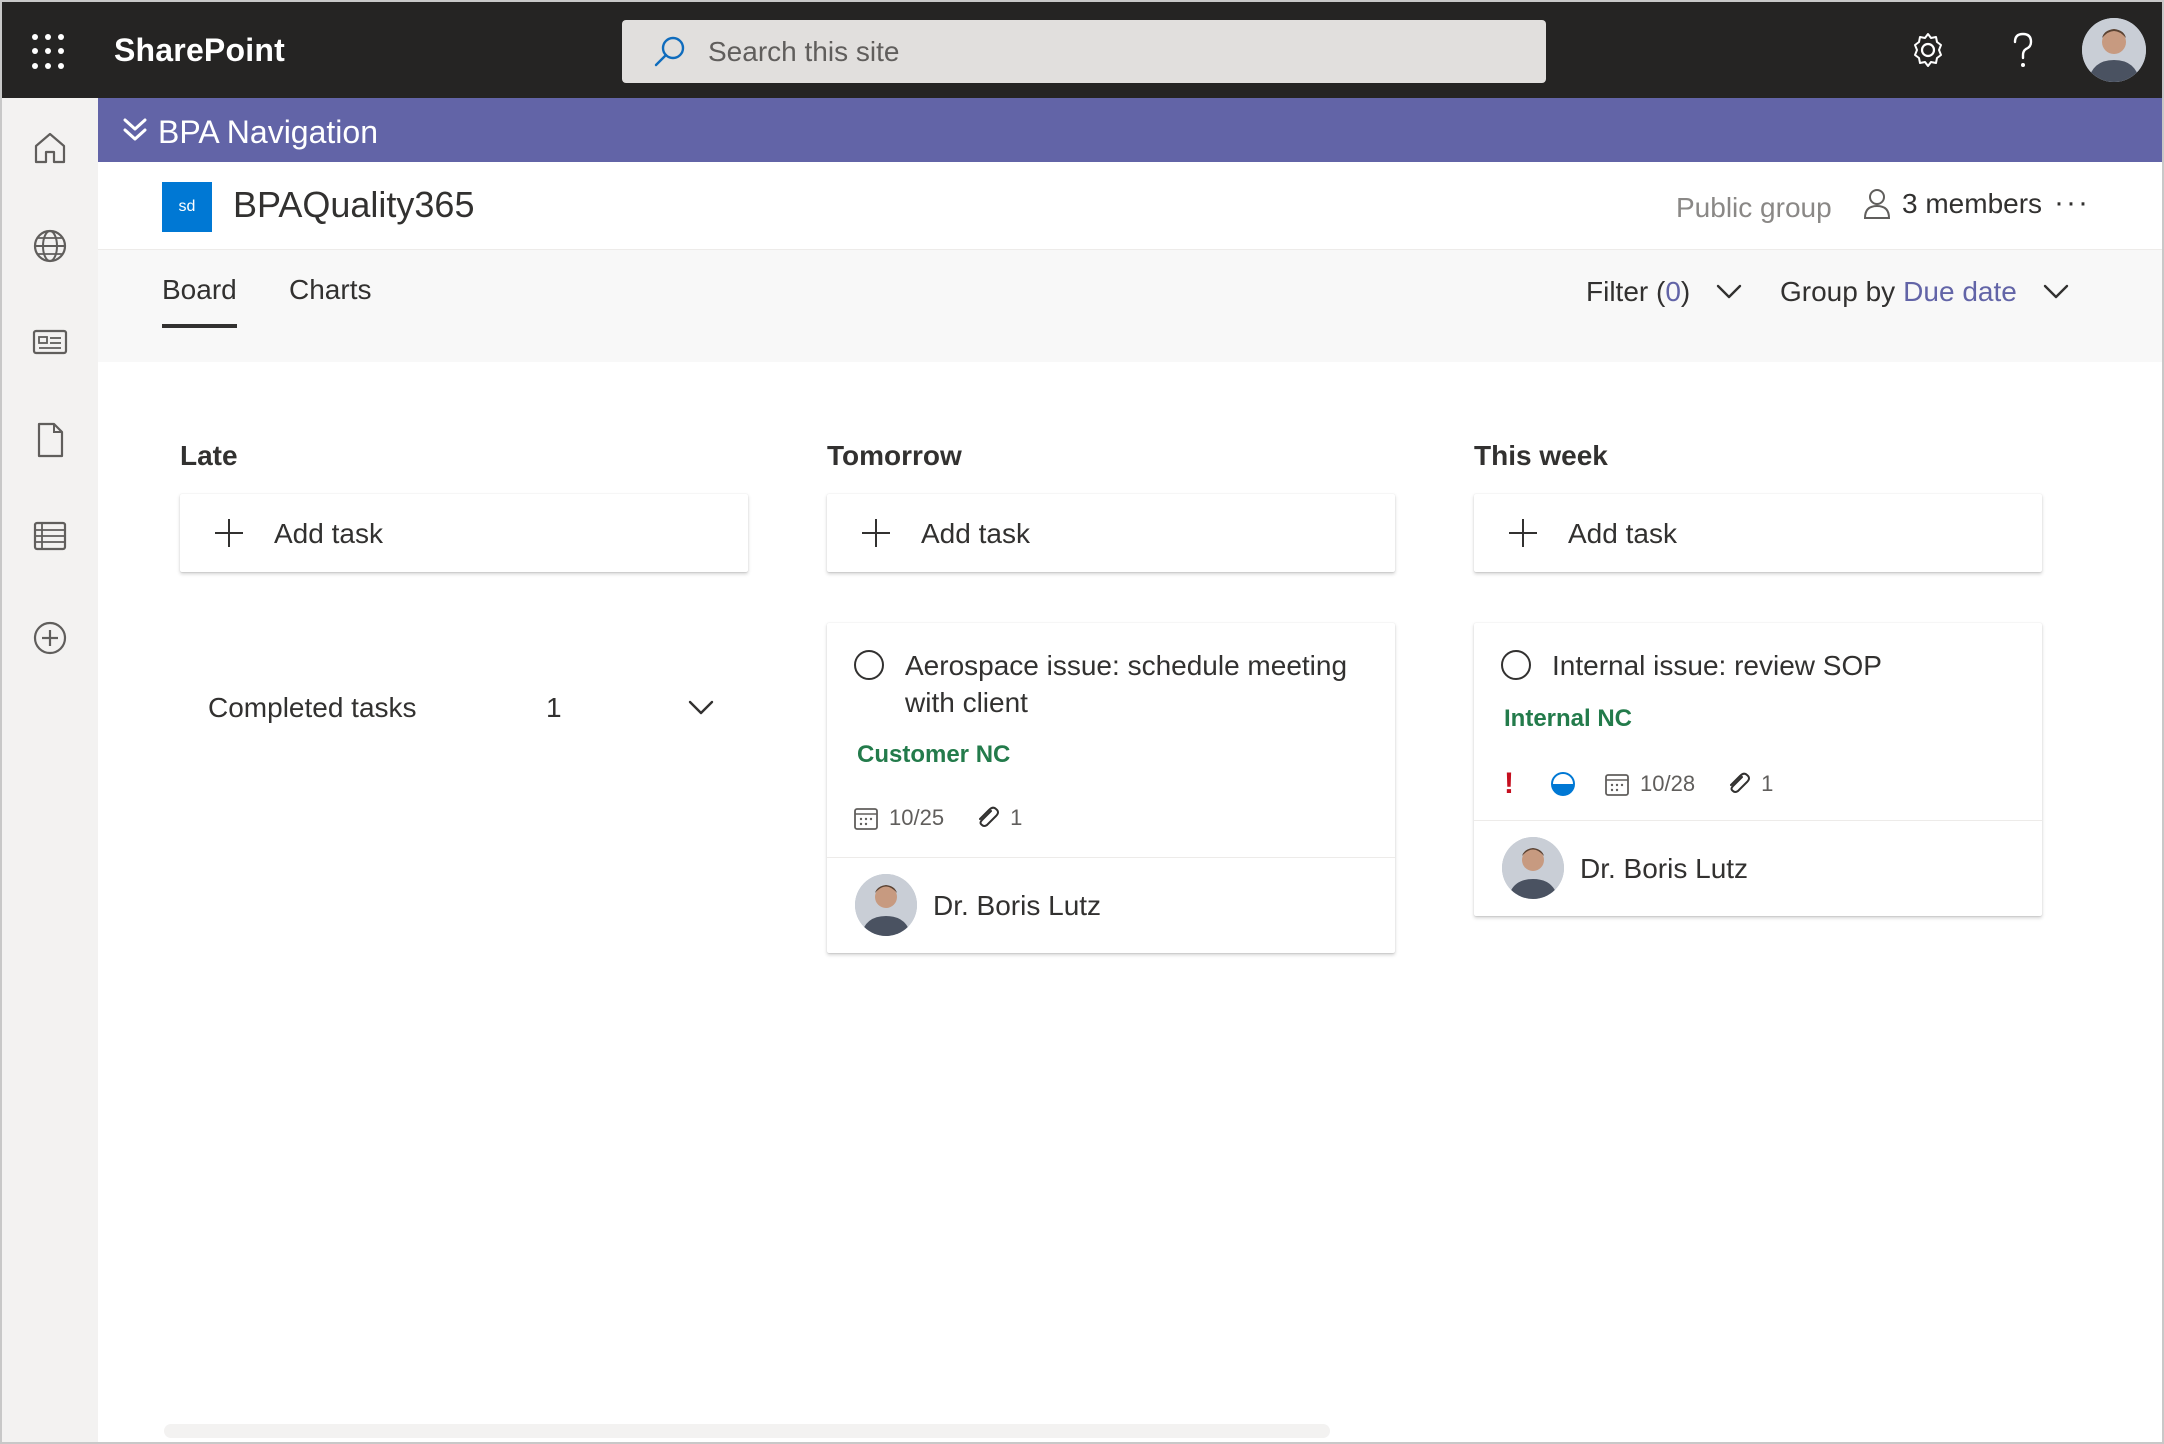  I want to click on settings-gear-icon, so click(1928, 50).